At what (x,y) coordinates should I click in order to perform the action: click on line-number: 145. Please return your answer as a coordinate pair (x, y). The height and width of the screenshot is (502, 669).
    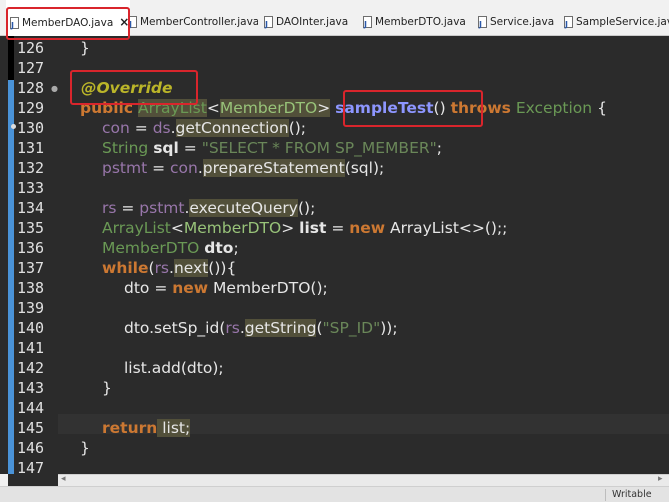
    Looking at the image, I should click on (31, 428).